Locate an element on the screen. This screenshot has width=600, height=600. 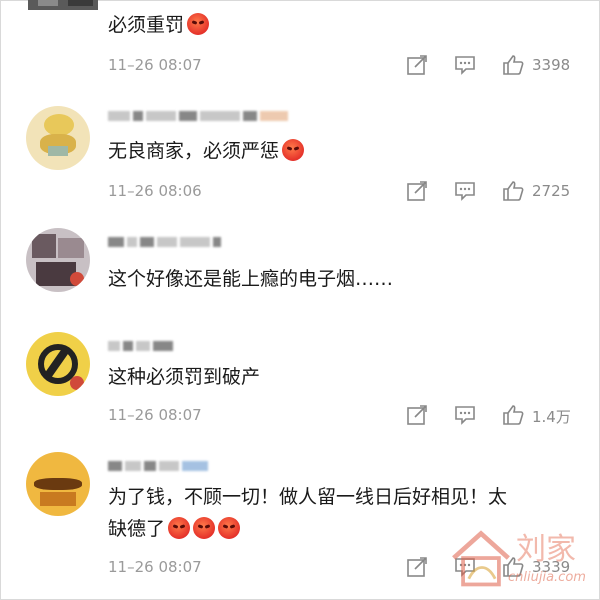
house-logo-icon is located at coordinates (481, 558).